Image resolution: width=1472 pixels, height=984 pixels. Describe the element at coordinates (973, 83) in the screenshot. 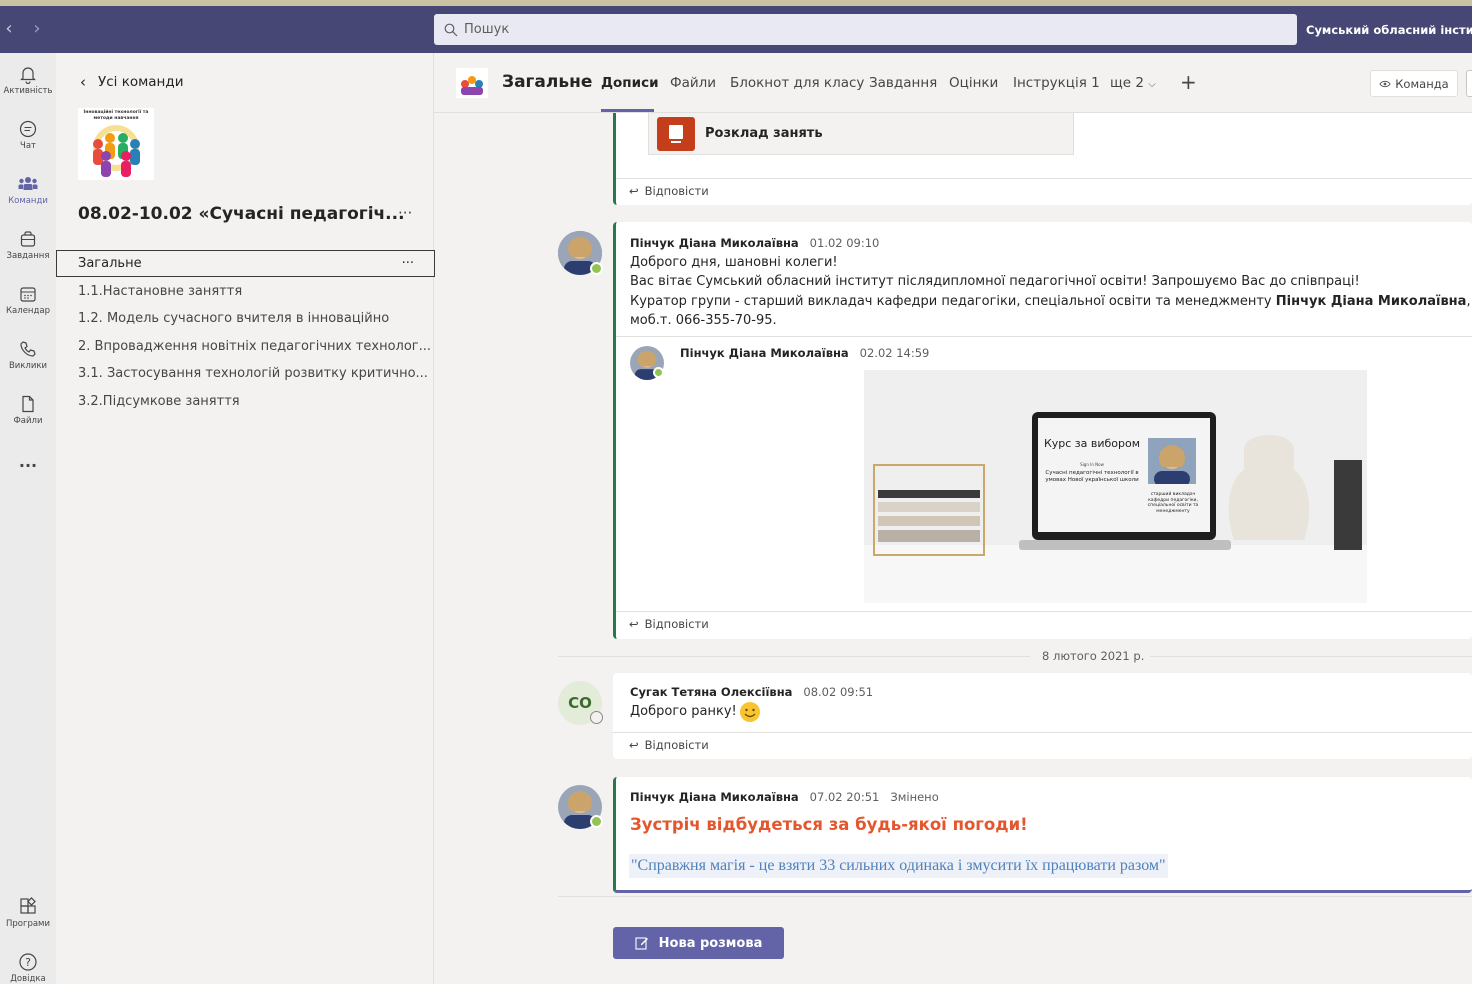

I see `tab-grades: Оцінки` at that location.